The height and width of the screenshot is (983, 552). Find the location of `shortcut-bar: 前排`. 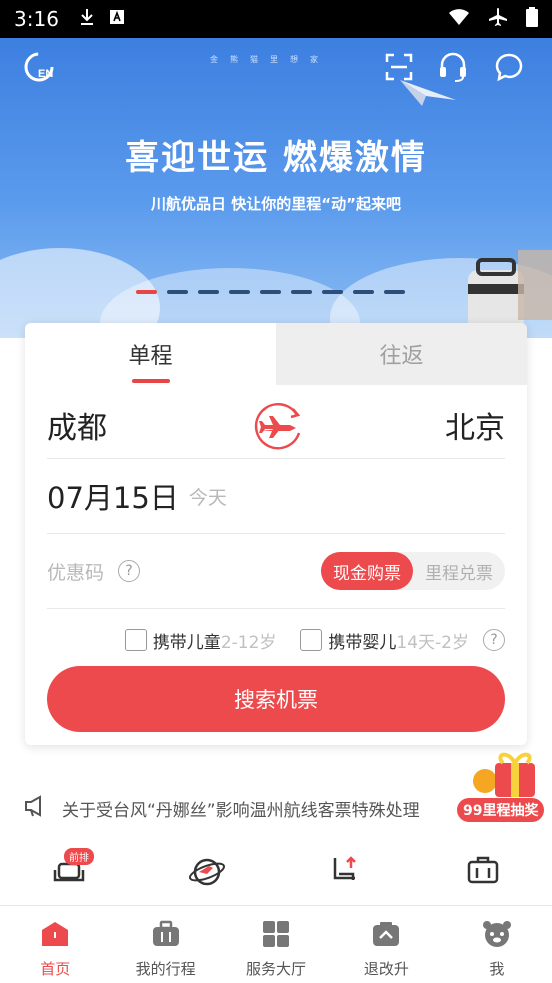

shortcut-bar: 前排 is located at coordinates (276, 875).